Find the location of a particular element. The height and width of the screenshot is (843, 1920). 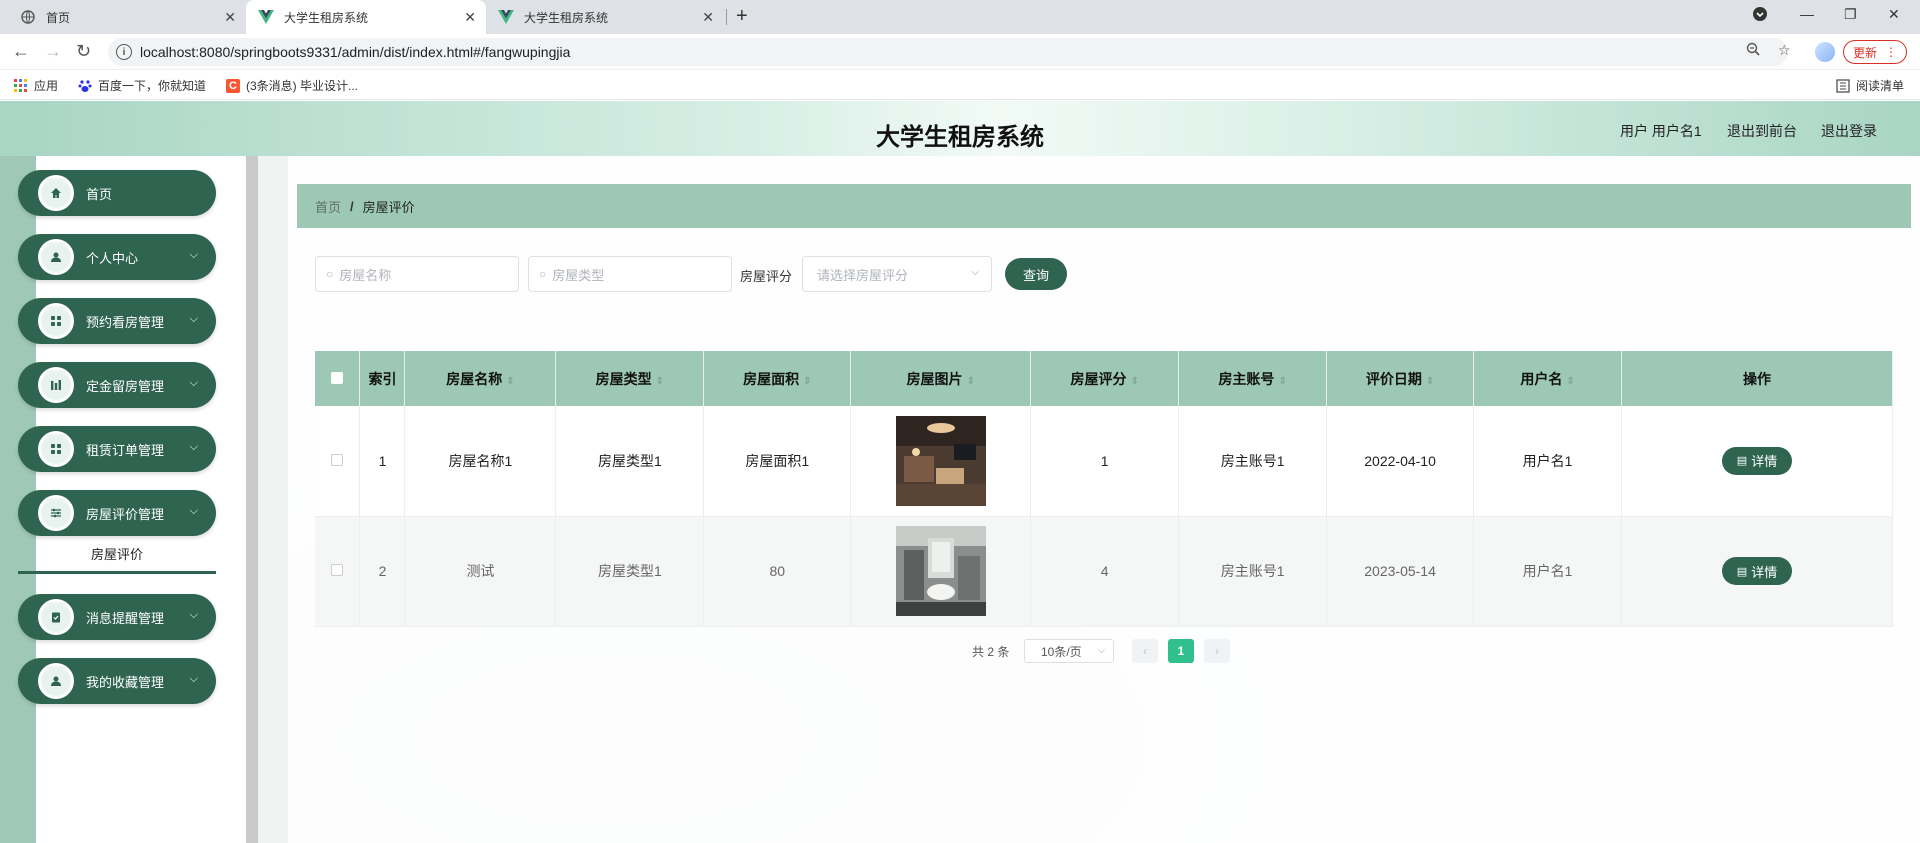

col-house-type: 房屋类型 ⇕ is located at coordinates (630, 378).